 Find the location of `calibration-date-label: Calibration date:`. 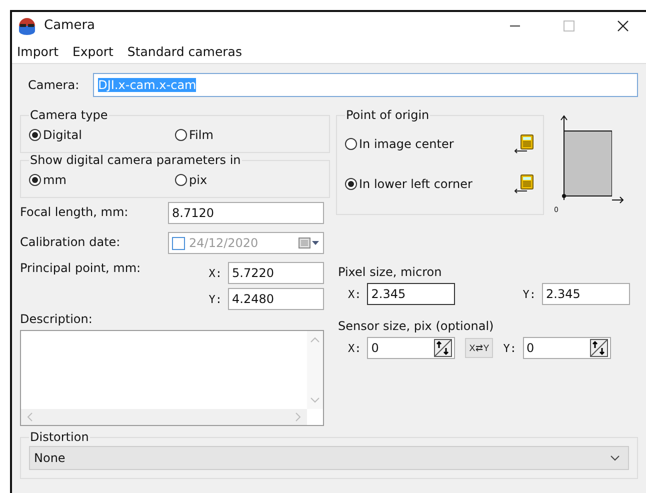

calibration-date-label: Calibration date: is located at coordinates (71, 243).